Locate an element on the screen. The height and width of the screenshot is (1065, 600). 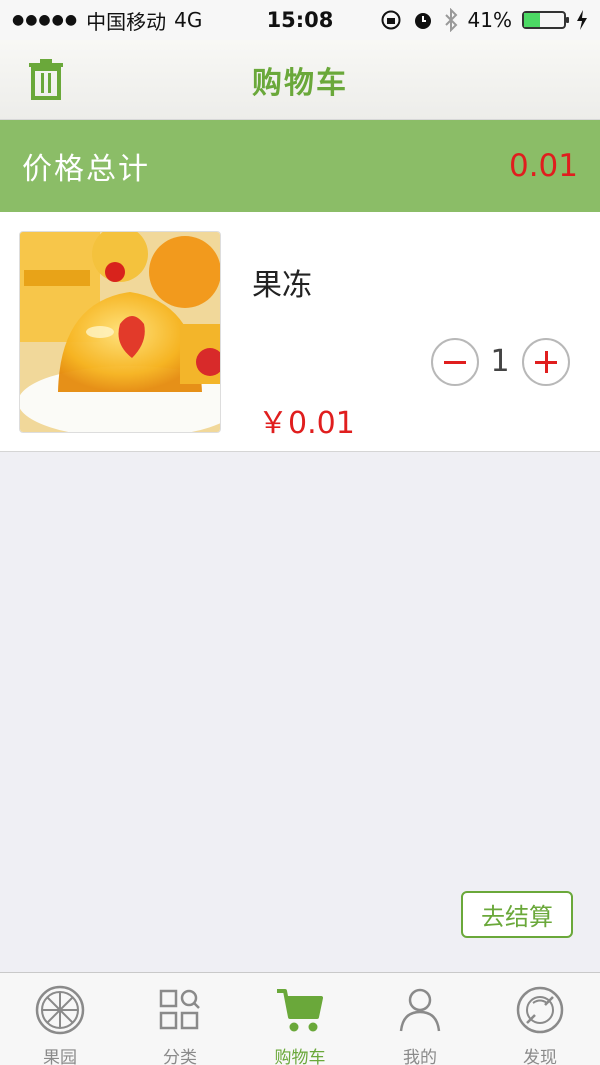
tab-label: 果园 is located at coordinates (60, 1056).